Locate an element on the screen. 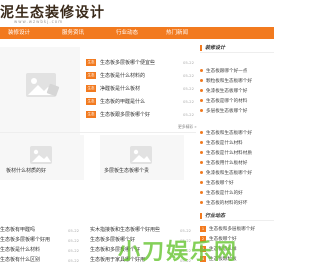 The image size is (320, 269). sidebar-section-title: 装修设计 is located at coordinates (215, 48).